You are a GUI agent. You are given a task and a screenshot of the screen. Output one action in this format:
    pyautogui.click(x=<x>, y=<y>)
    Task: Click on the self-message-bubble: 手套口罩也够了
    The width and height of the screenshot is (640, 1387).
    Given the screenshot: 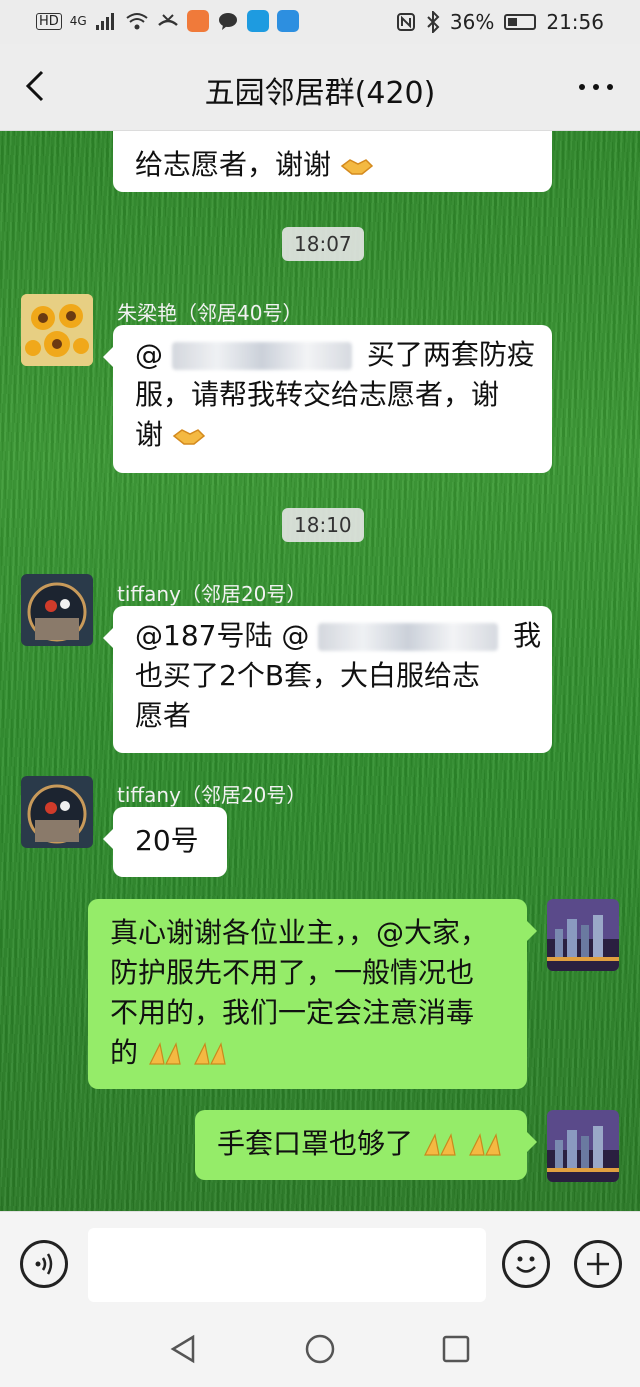 What is the action you would take?
    pyautogui.click(x=366, y=1145)
    